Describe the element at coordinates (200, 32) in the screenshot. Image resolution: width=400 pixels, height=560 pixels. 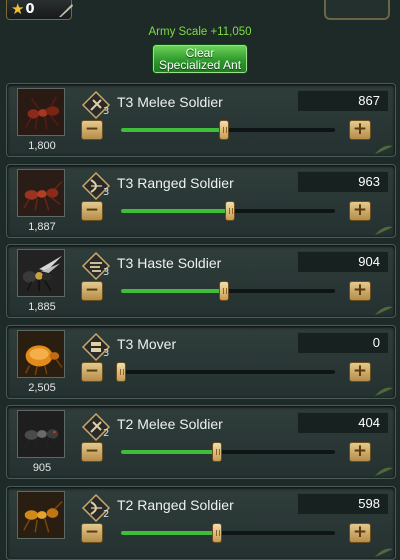
I see `army-scale-label: Army Scale +11,050` at that location.